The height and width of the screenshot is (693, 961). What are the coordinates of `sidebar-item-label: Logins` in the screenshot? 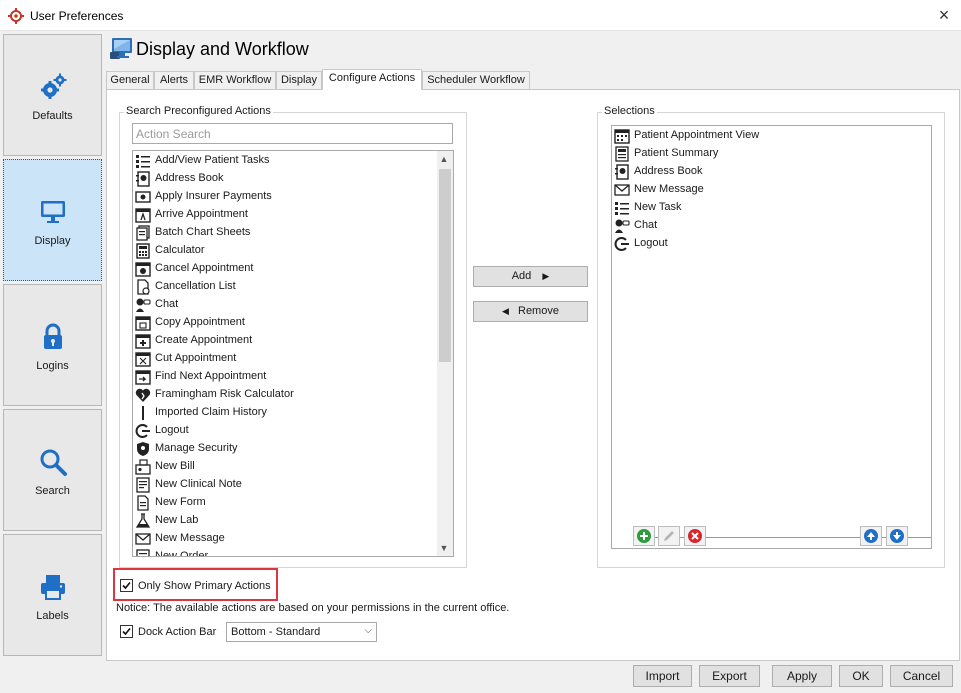 It's located at (52, 366).